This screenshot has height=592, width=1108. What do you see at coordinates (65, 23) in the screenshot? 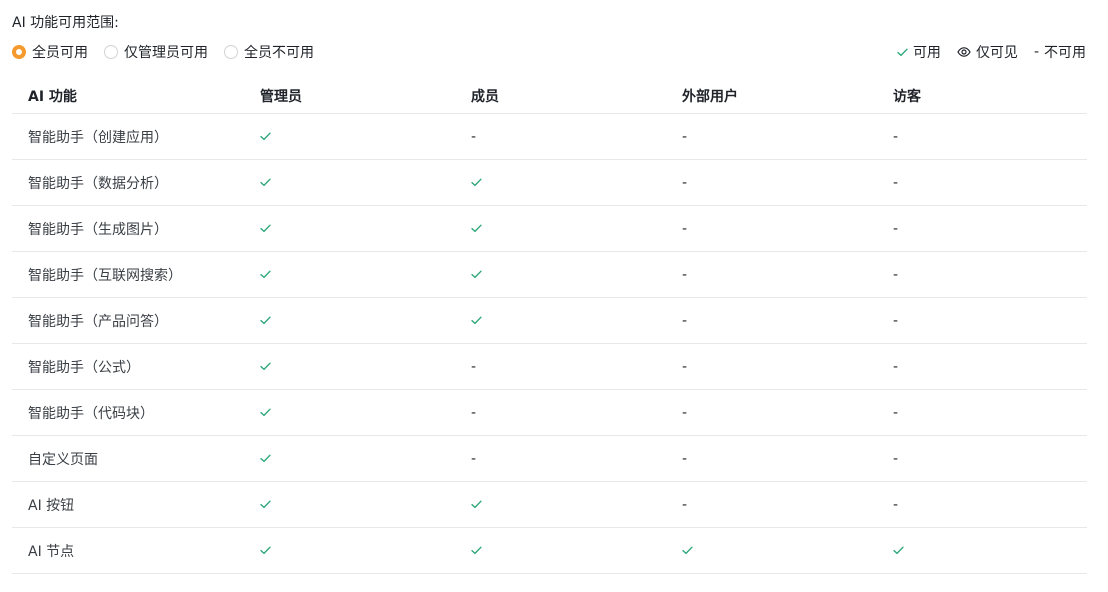
I see `section-title: AI 功能可用范围:` at bounding box center [65, 23].